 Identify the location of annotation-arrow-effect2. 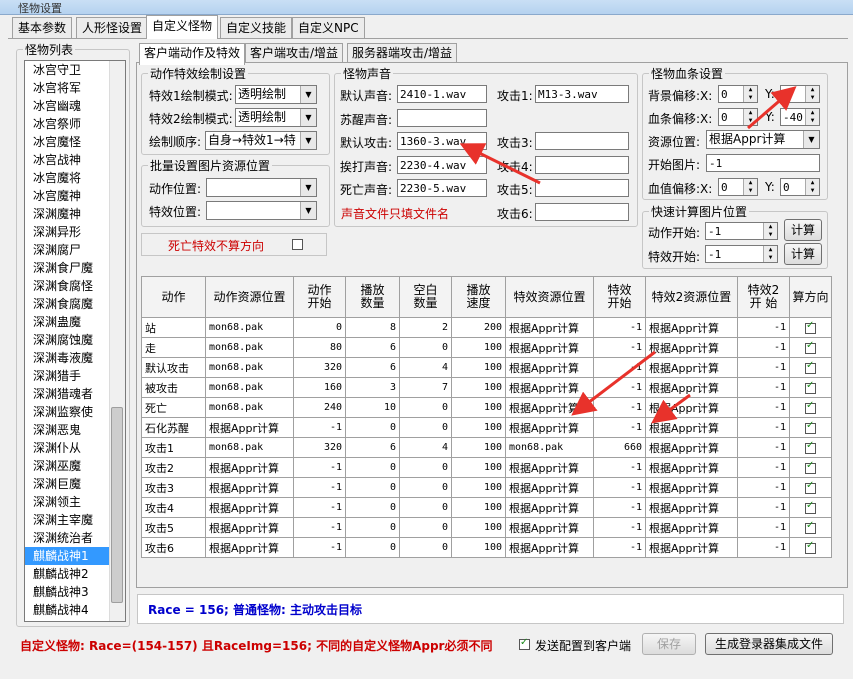
(671, 408).